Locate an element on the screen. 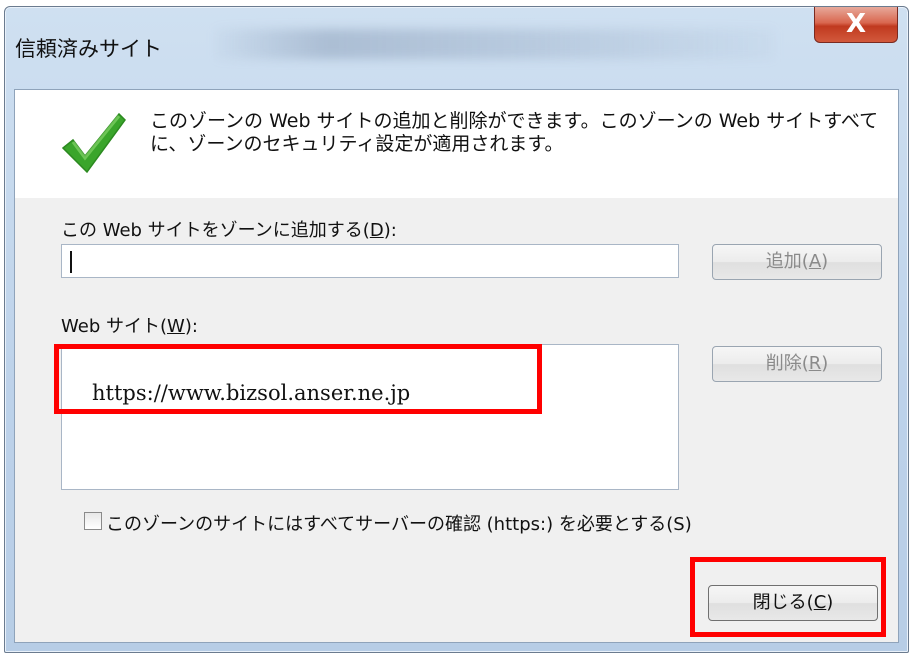  websites-label: Web サイト(W): is located at coordinates (129, 325).